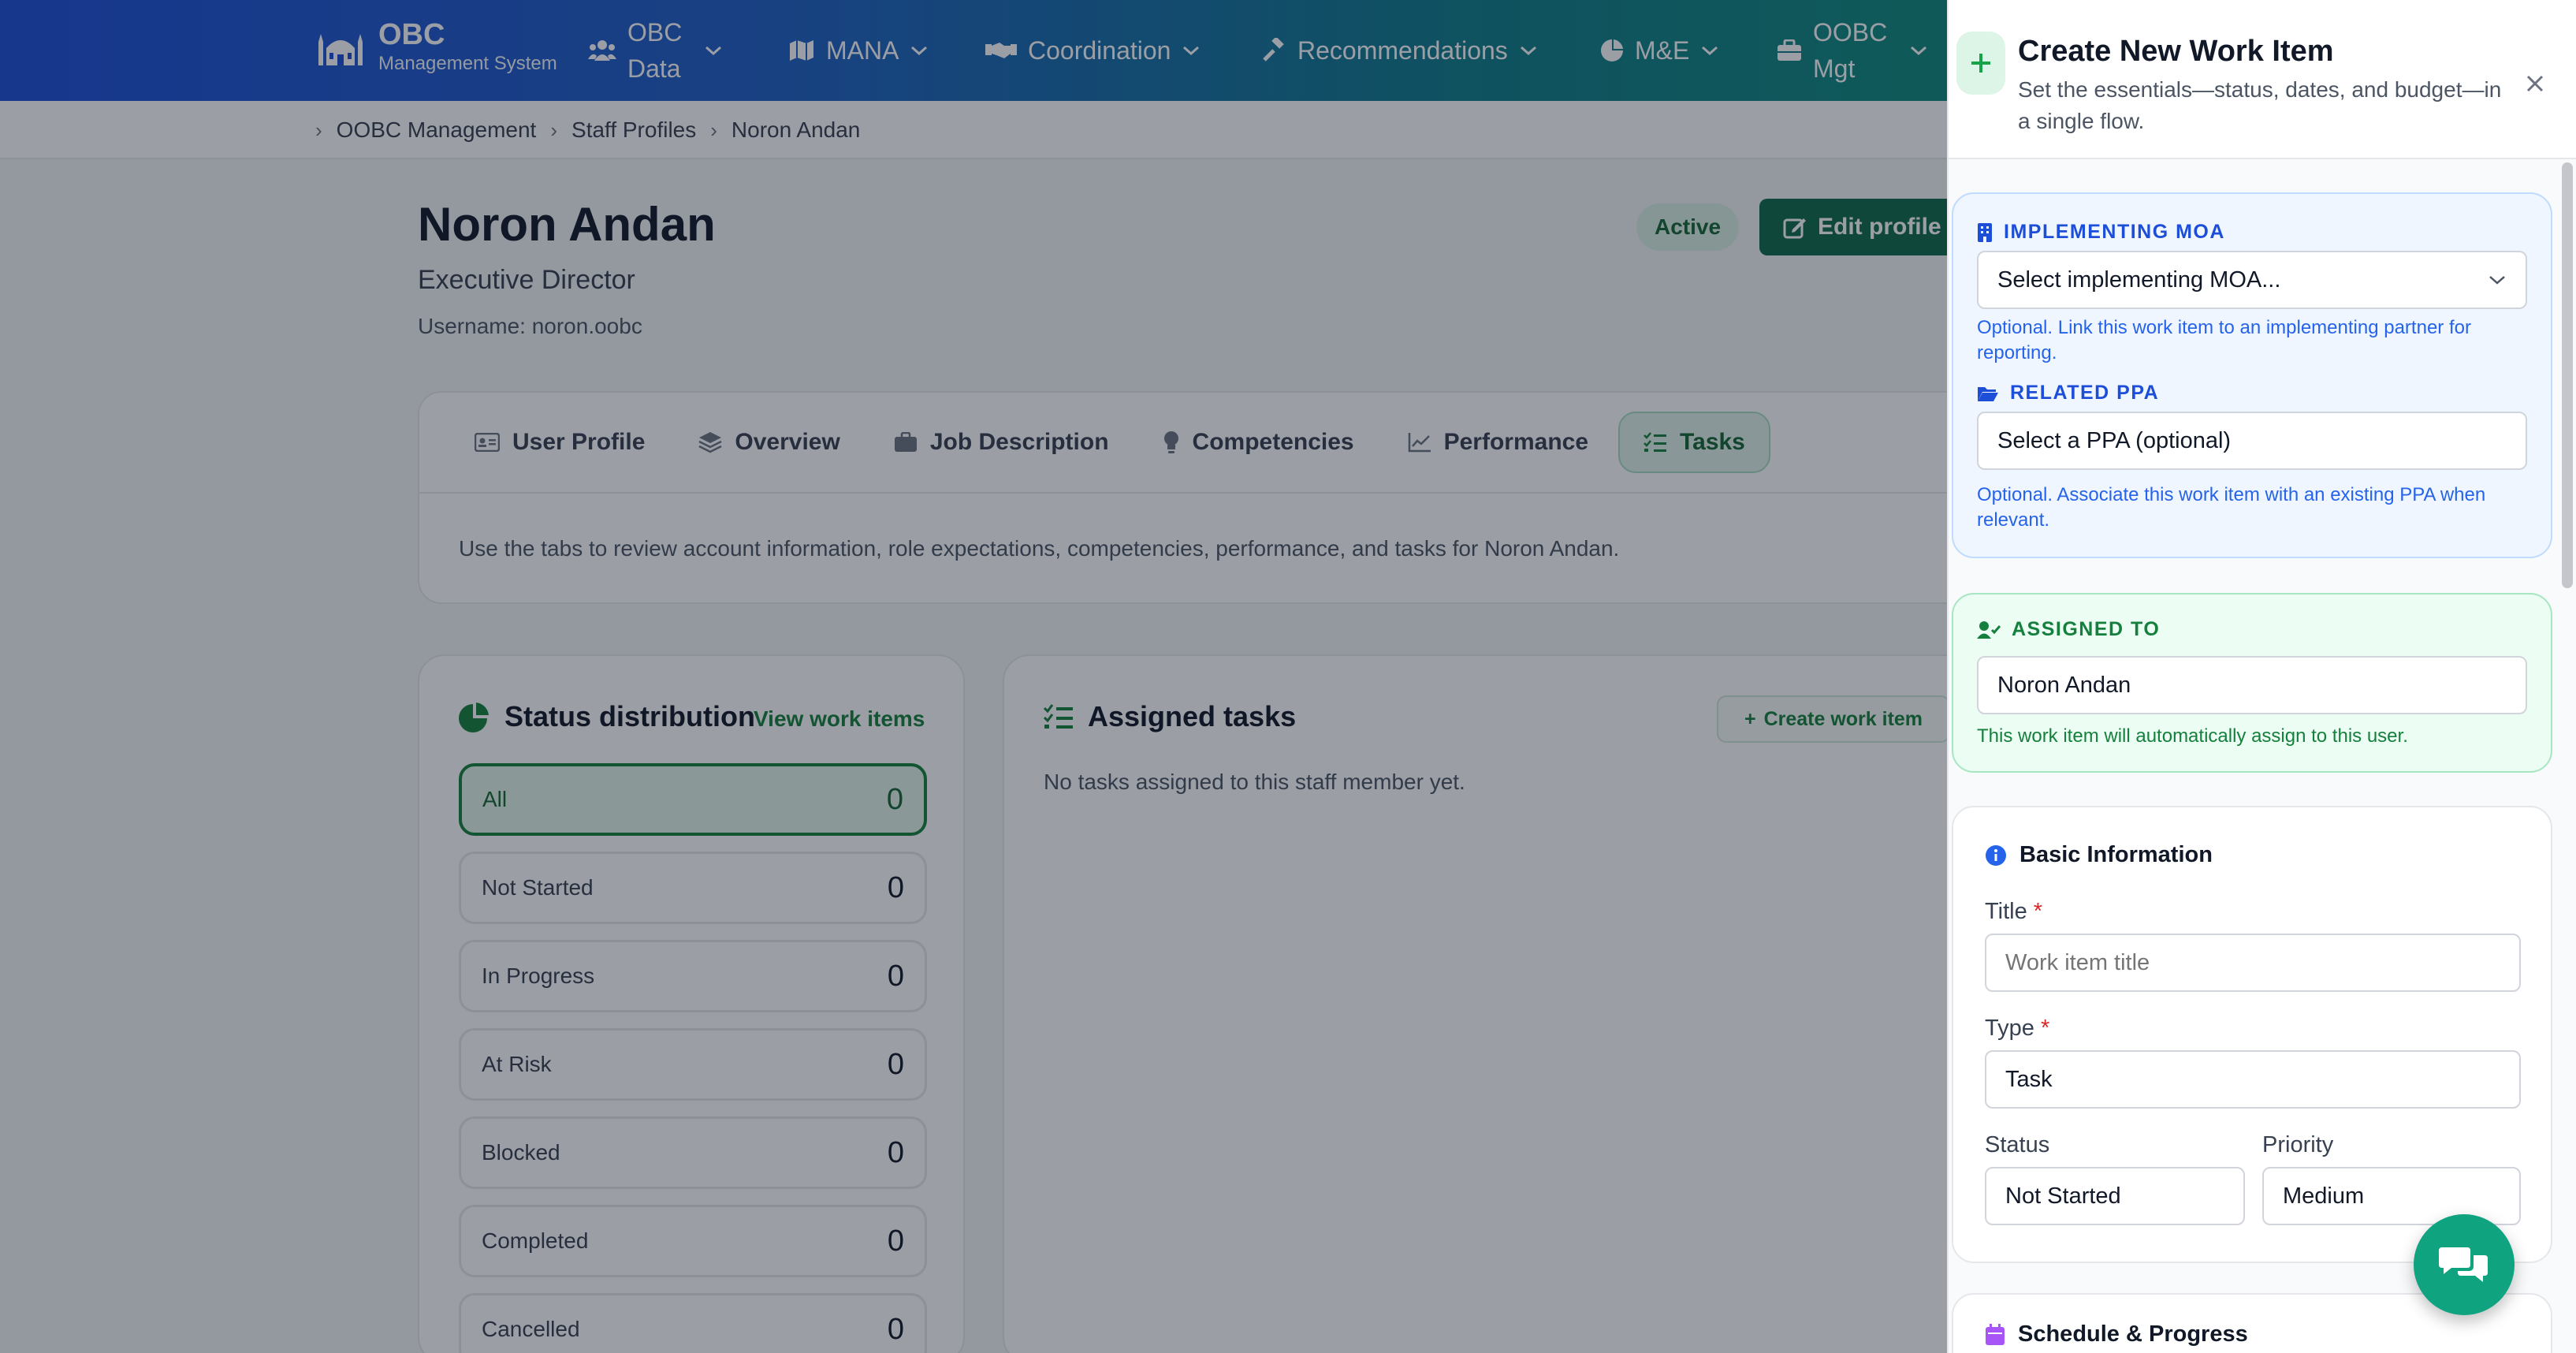 This screenshot has height=1353, width=2576. What do you see at coordinates (2253, 1079) in the screenshot?
I see `type-select: Task` at bounding box center [2253, 1079].